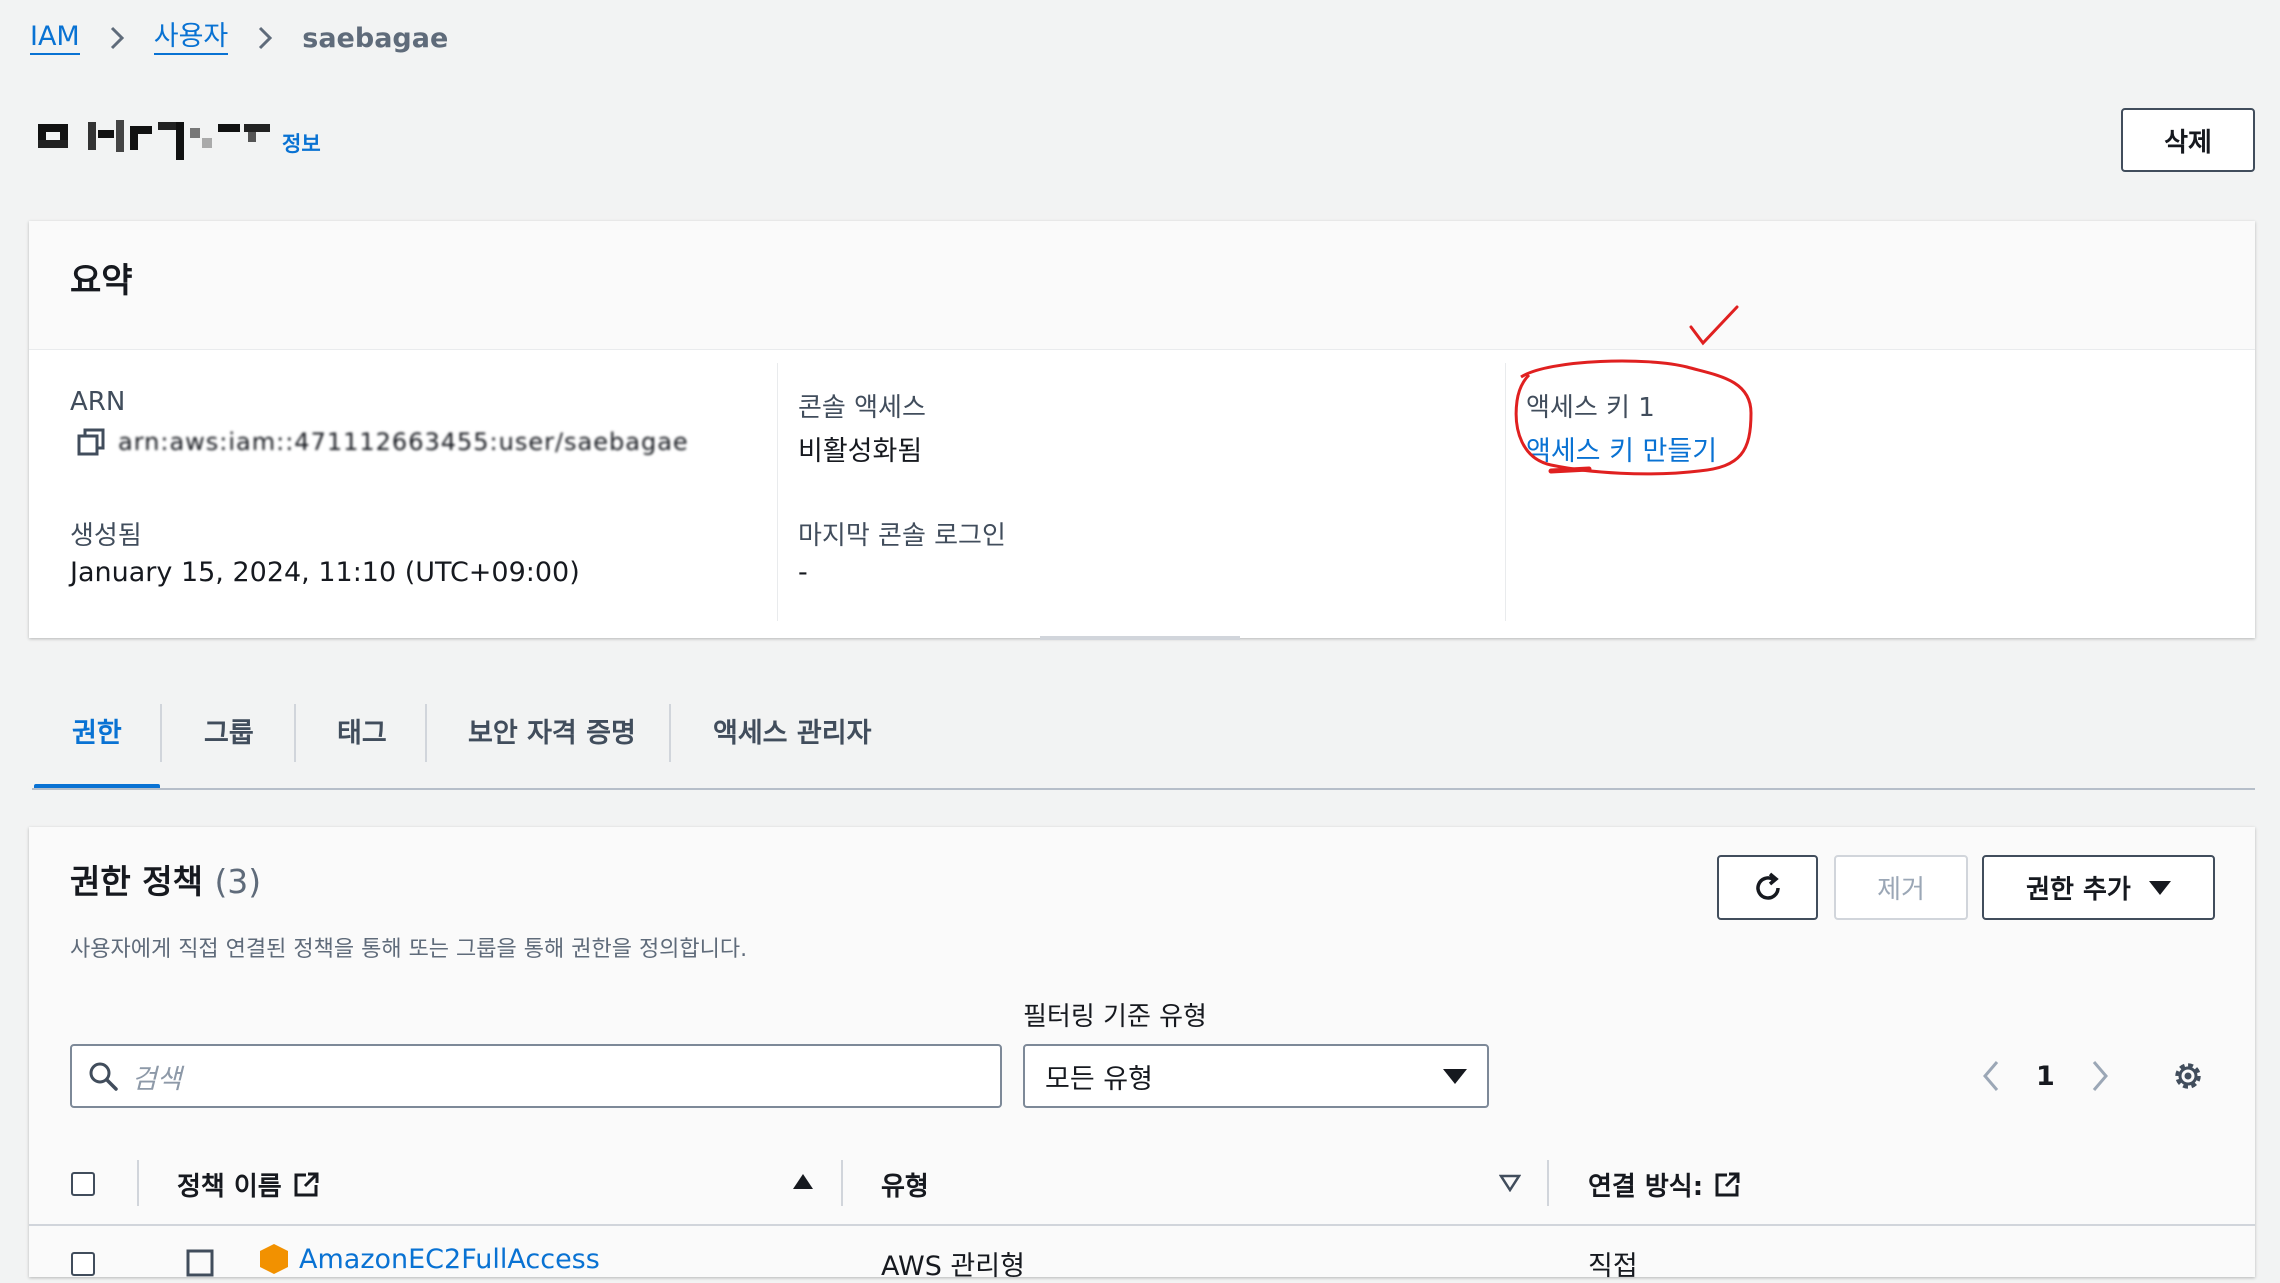 Image resolution: width=2280 pixels, height=1283 pixels. I want to click on policy-attached-via: 직접, so click(1613, 1266).